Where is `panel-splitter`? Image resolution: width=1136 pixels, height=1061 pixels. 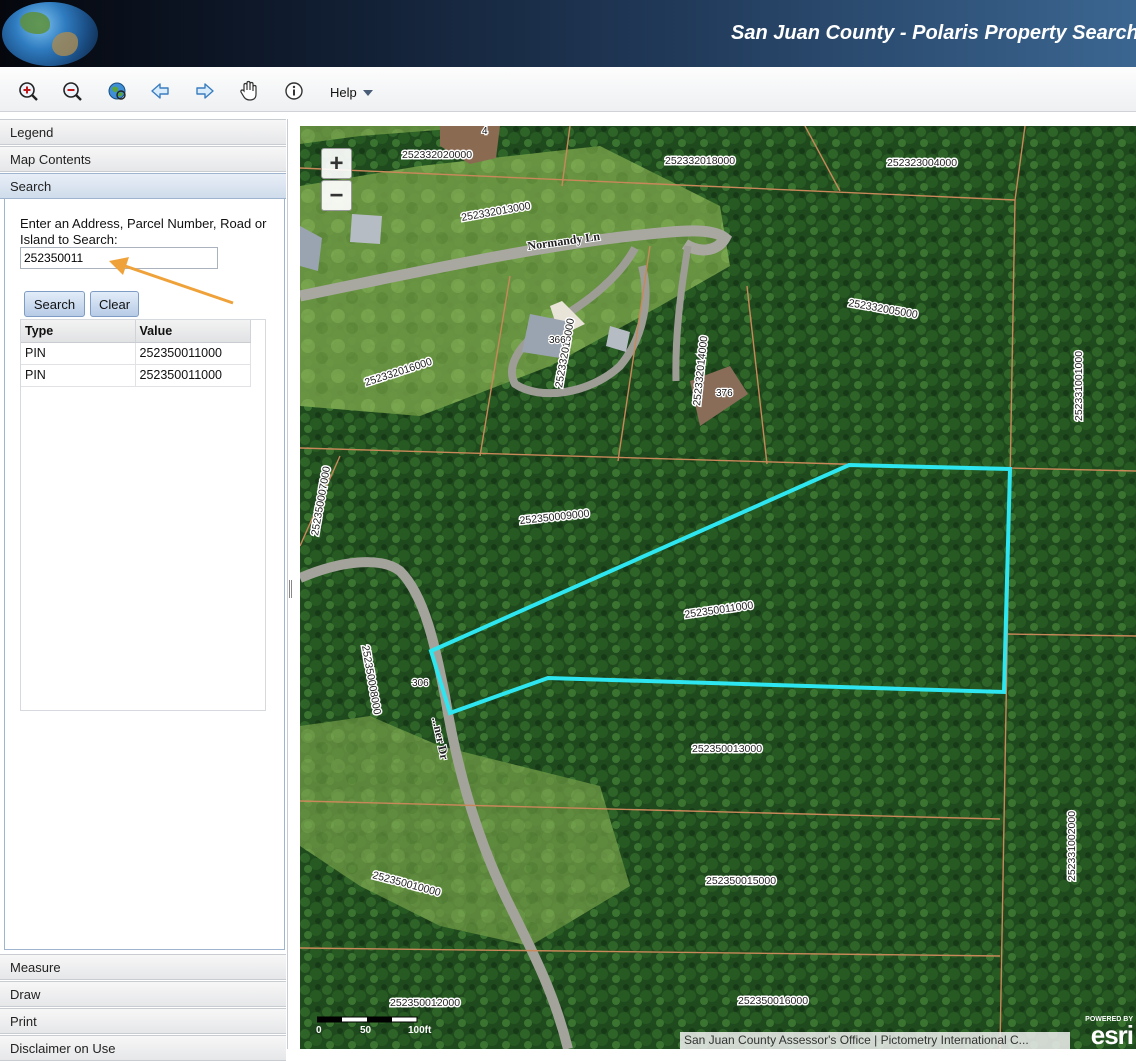
panel-splitter is located at coordinates (290, 589).